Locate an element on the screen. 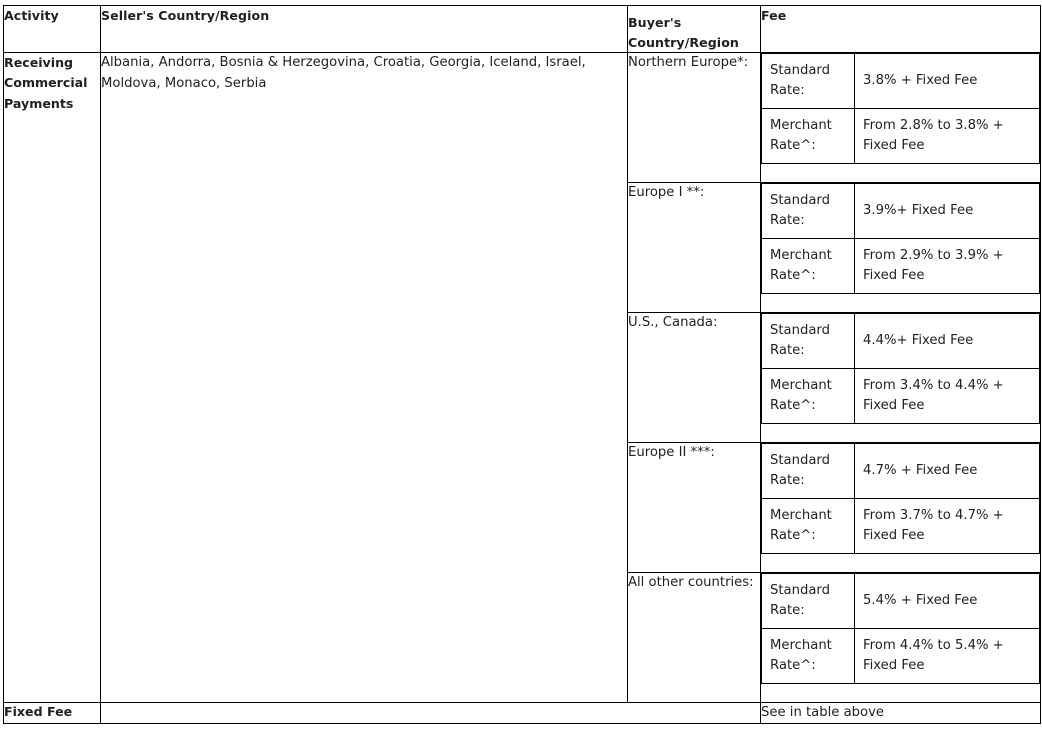  standard-rate-row: Standard Rate: 4.7% + Fixed Fee is located at coordinates (900, 471).